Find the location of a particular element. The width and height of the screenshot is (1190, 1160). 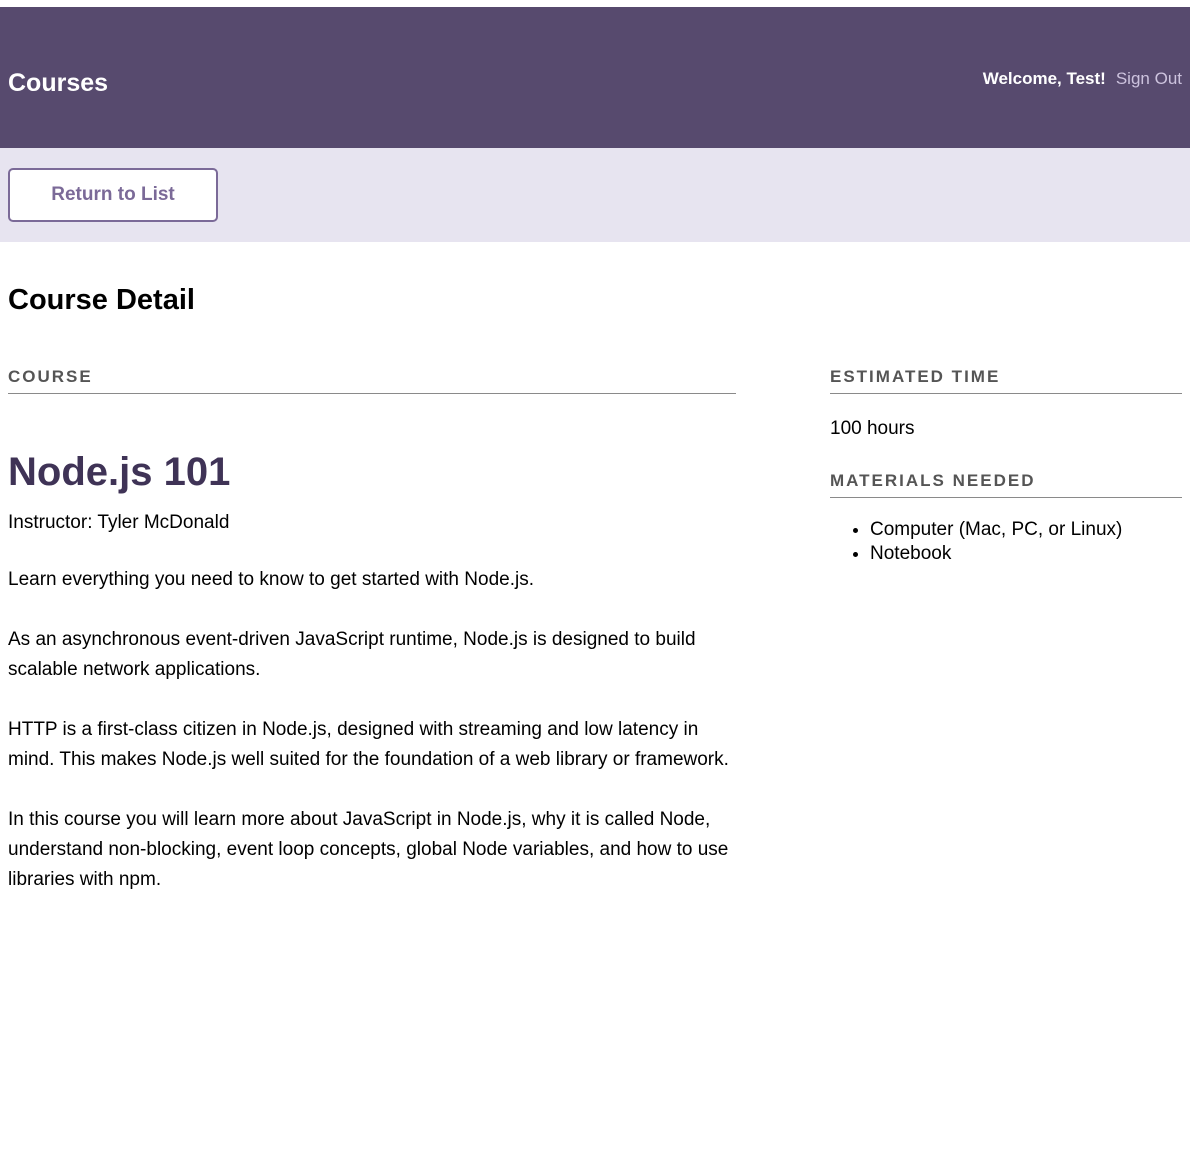

course-section-label: Course is located at coordinates (372, 380).